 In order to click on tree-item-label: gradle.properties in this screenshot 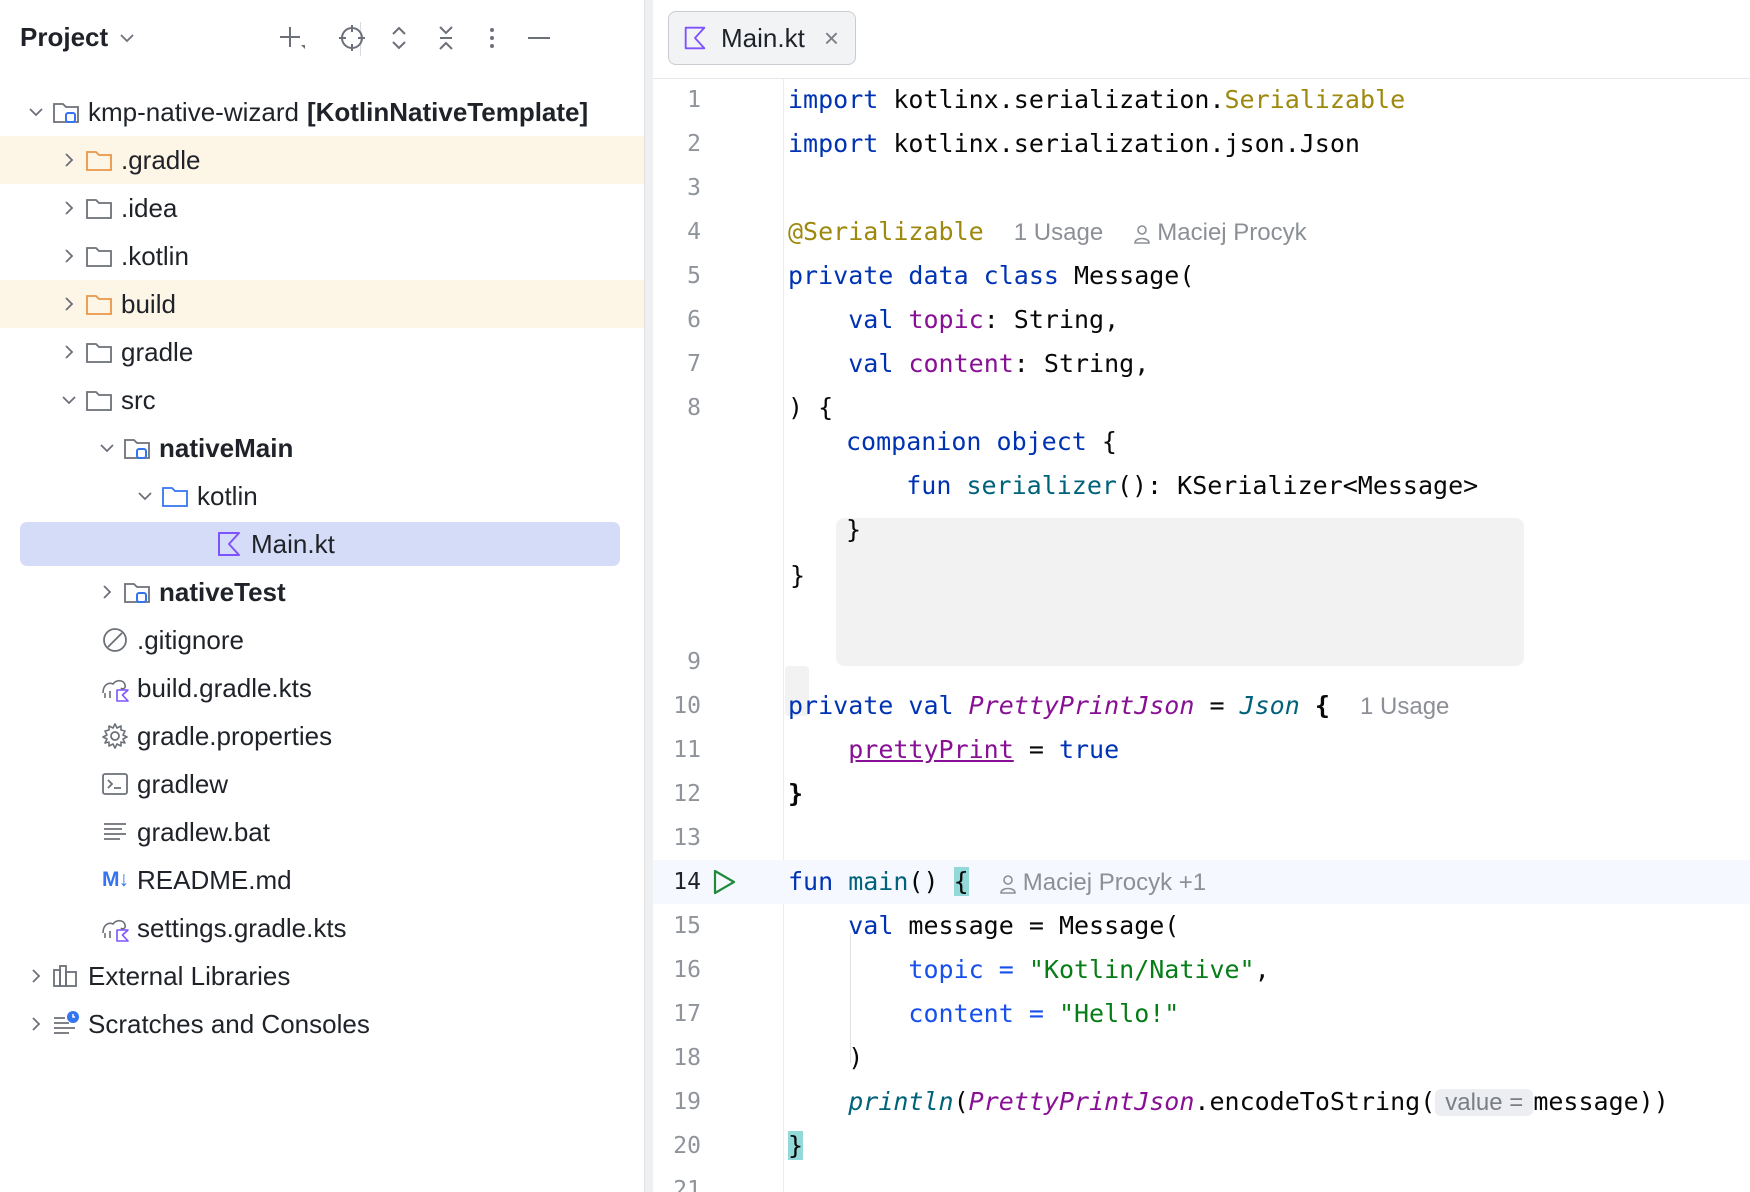, I will do `click(235, 735)`.